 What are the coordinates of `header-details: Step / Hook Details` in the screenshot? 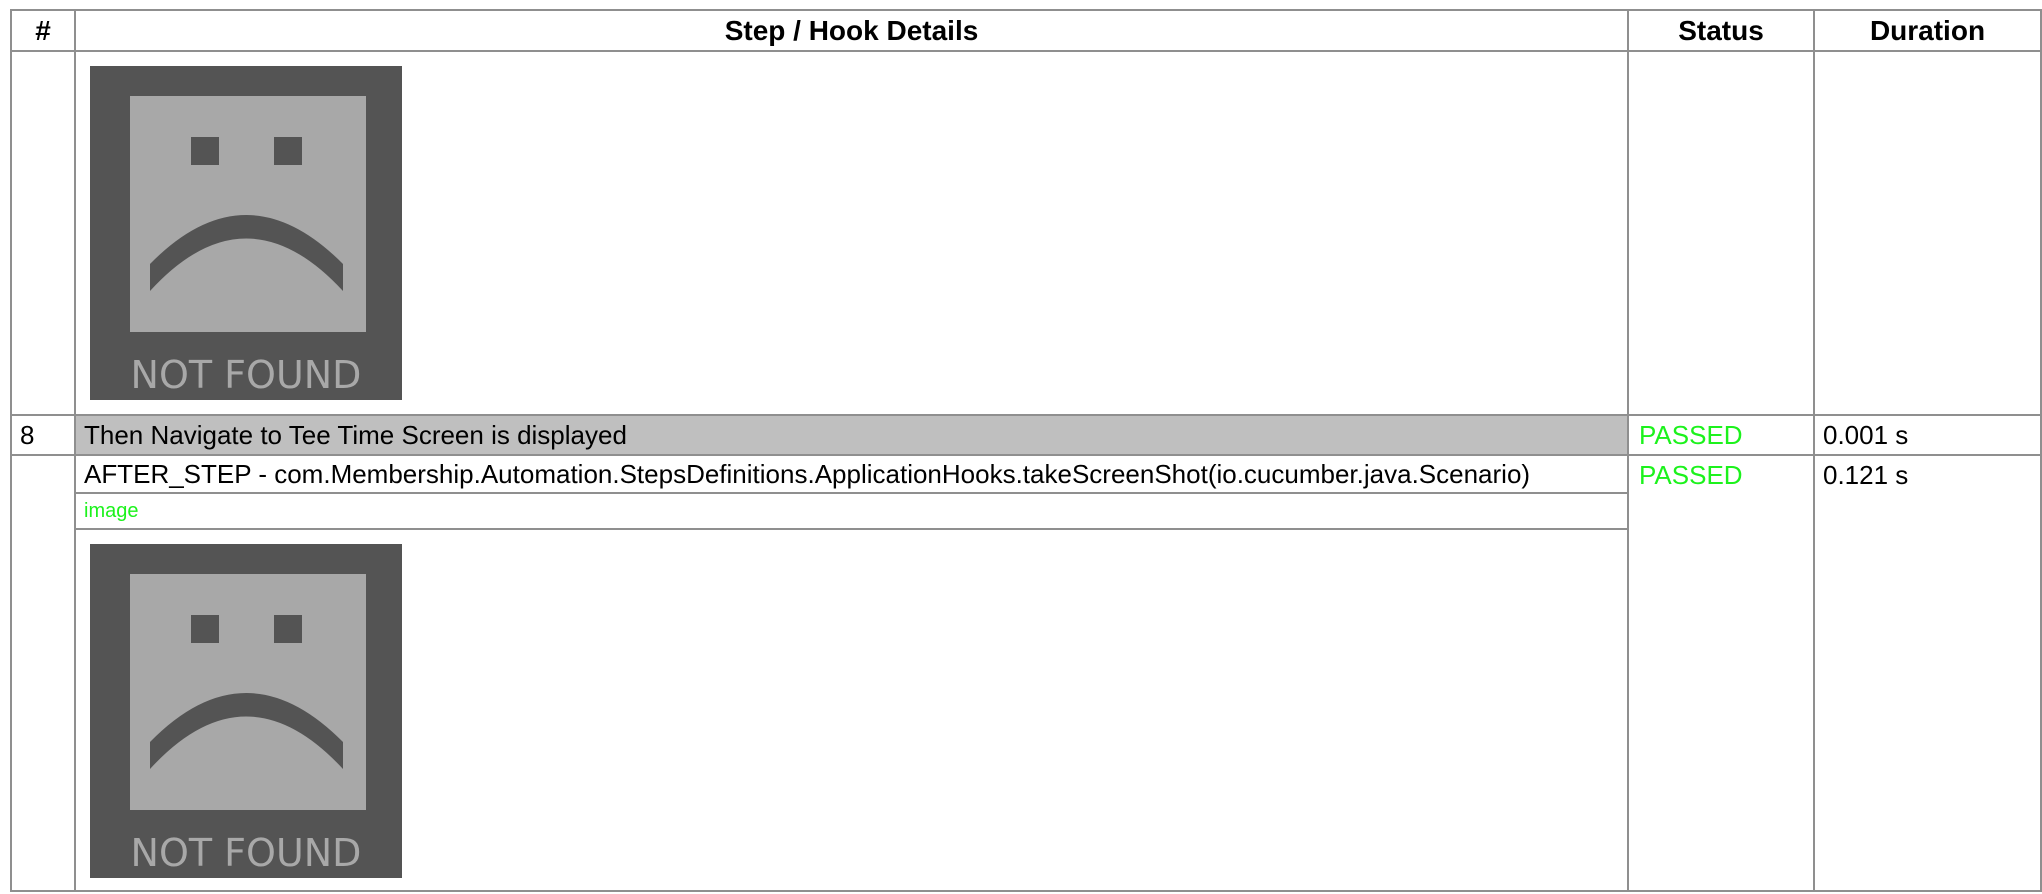 It's located at (851, 30).